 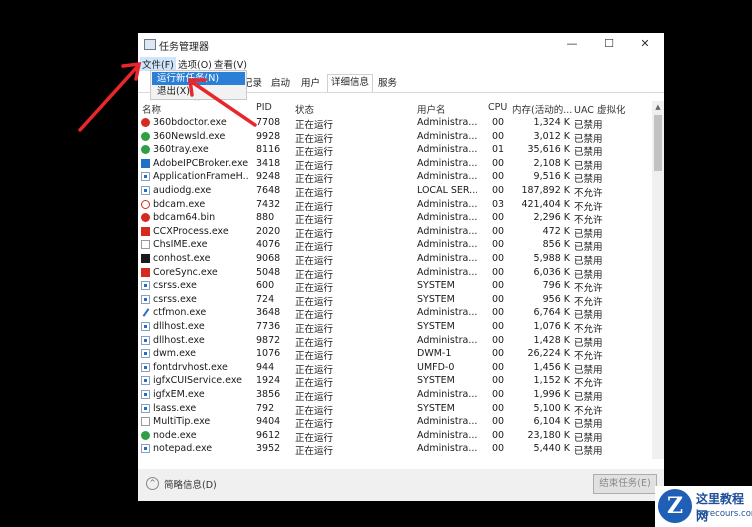 What do you see at coordinates (184, 218) in the screenshot?
I see `process-name: bdcam64.bin` at bounding box center [184, 218].